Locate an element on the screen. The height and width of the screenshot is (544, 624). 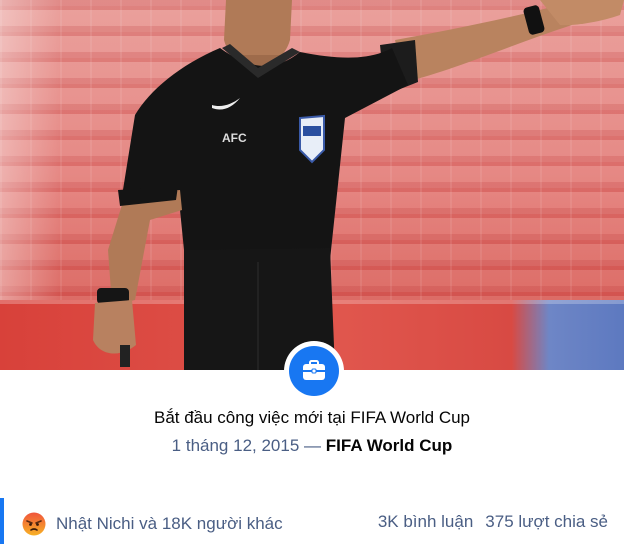
angry-emoji-icon is located at coordinates (34, 524).